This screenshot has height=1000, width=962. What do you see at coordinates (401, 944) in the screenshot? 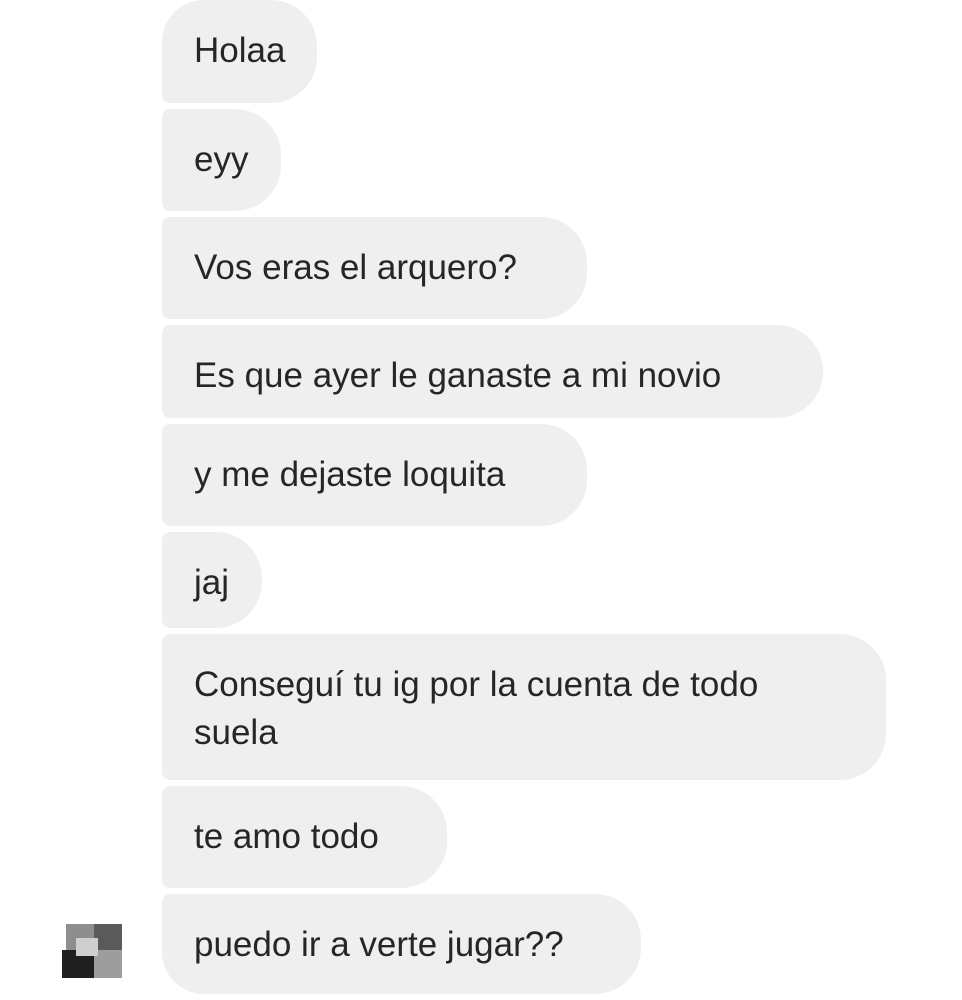
I see `message-bubble: puedo ir a verte jugar??` at bounding box center [401, 944].